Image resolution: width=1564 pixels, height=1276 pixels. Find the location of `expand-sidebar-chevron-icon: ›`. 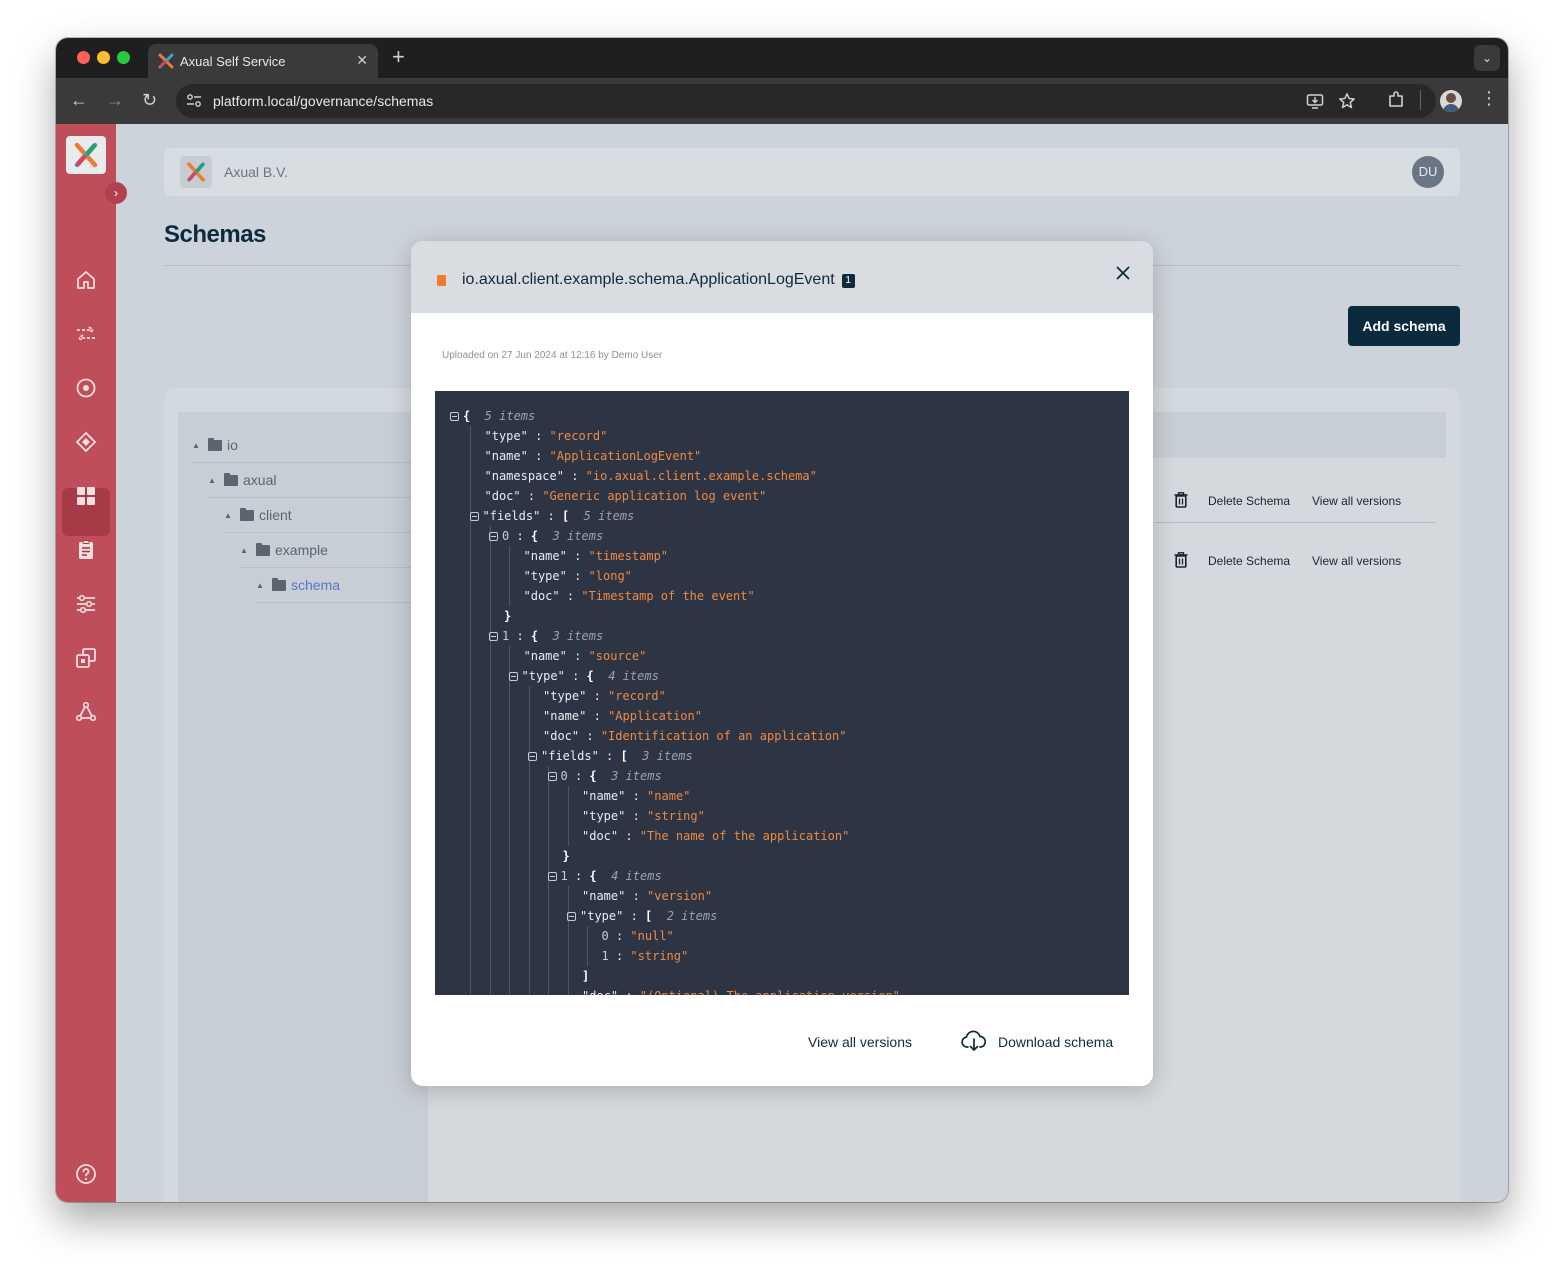

expand-sidebar-chevron-icon: › is located at coordinates (116, 193).